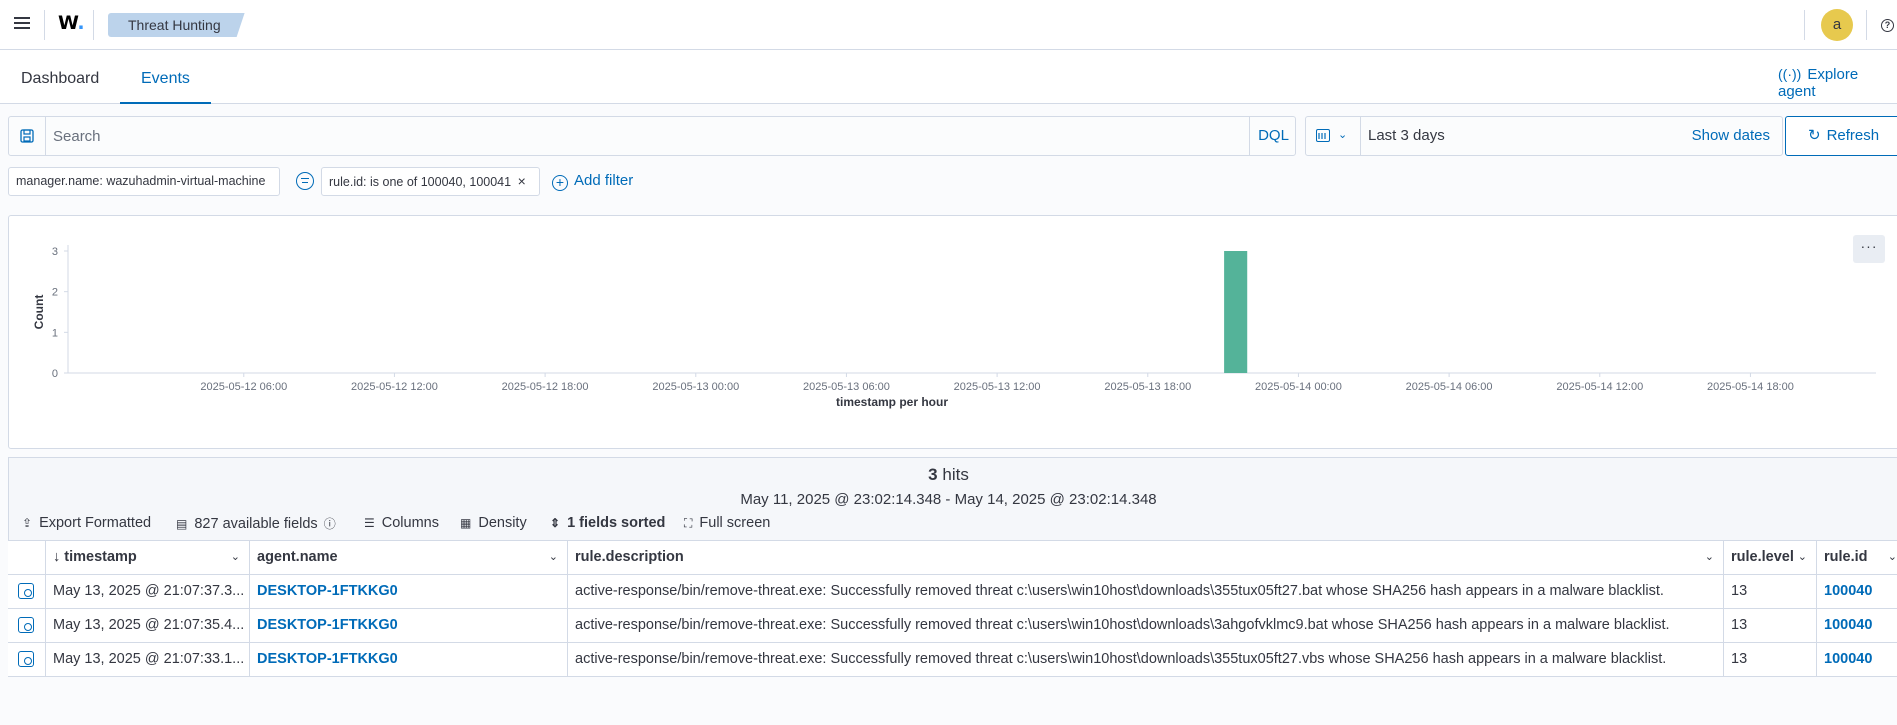  What do you see at coordinates (1147, 387) in the screenshot?
I see `x-tick-label: 2025-05-13 18:00` at bounding box center [1147, 387].